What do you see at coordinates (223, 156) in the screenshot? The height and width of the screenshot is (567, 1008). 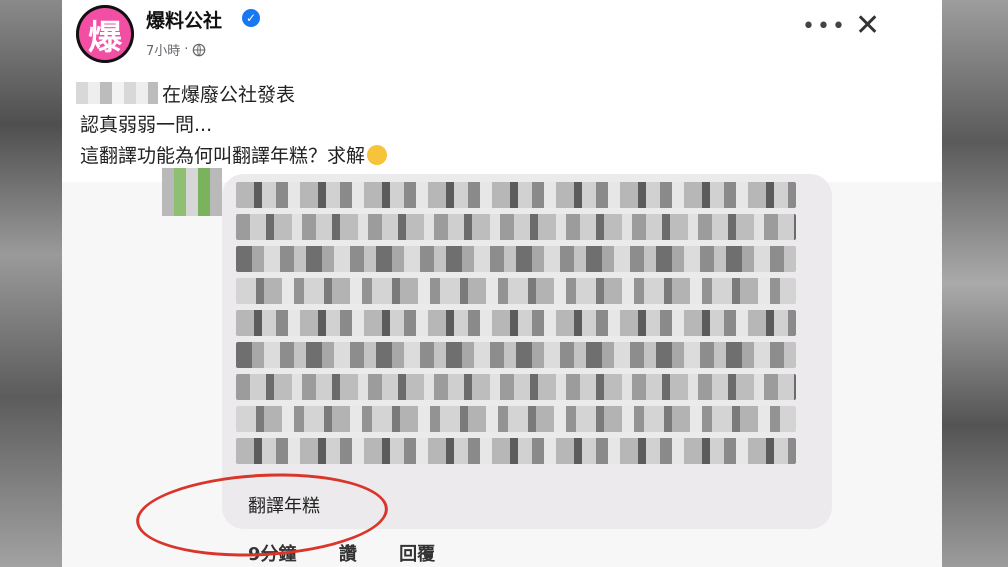 I see `post-text-line3-content: 這翻譯功能為何叫翻譯年糕？求解` at bounding box center [223, 156].